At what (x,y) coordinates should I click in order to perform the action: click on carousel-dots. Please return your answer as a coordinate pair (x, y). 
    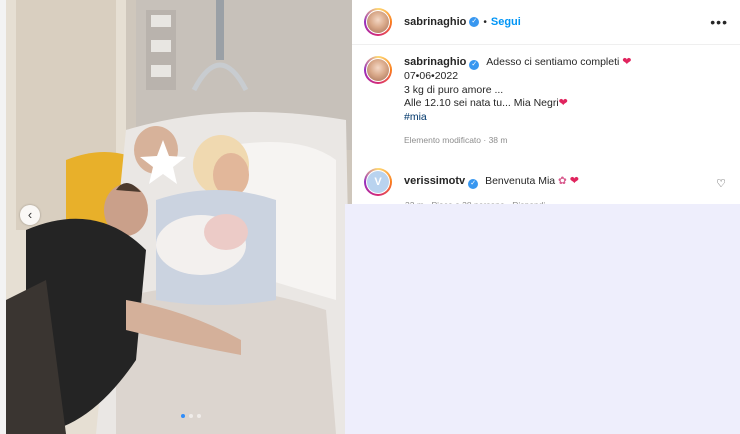
    Looking at the image, I should click on (191, 416).